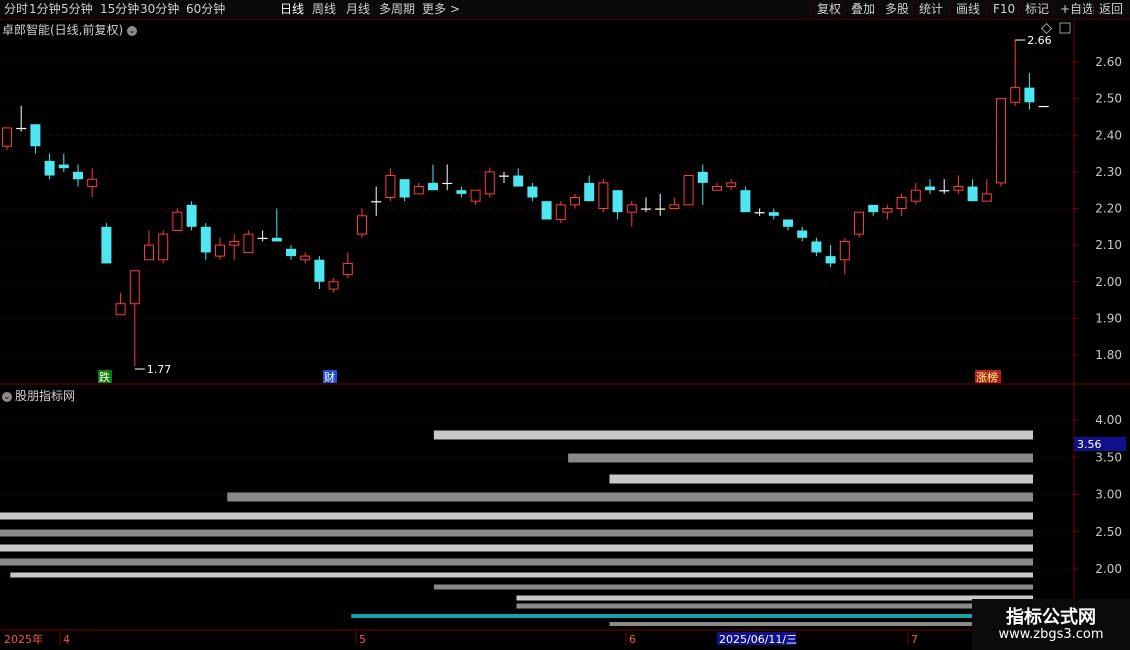  I want to click on event-marker-label: 涨榜, so click(987, 377).